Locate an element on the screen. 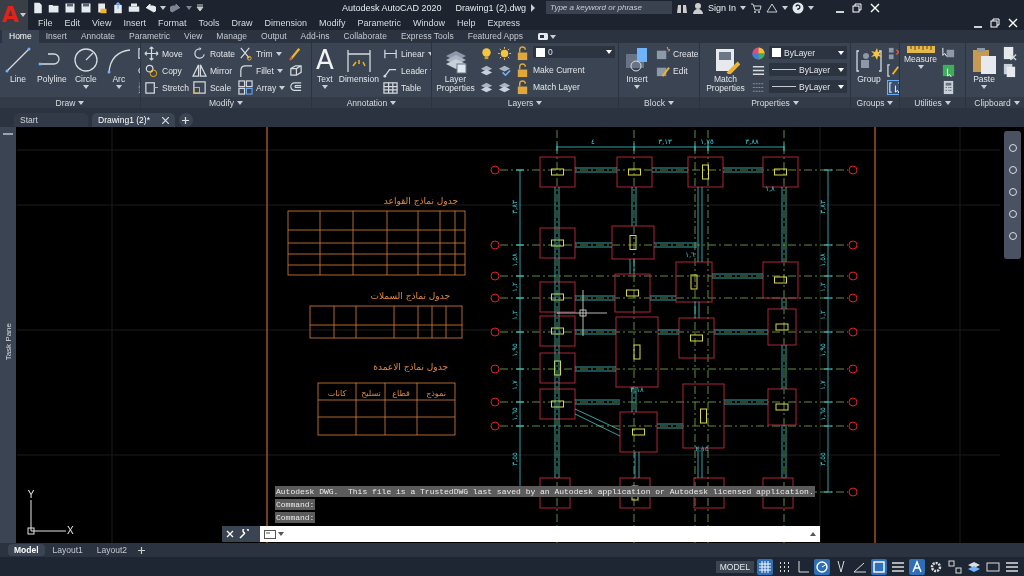 Image resolution: width=1024 pixels, height=576 pixels. ribbon-button: Array is located at coordinates (262, 87).